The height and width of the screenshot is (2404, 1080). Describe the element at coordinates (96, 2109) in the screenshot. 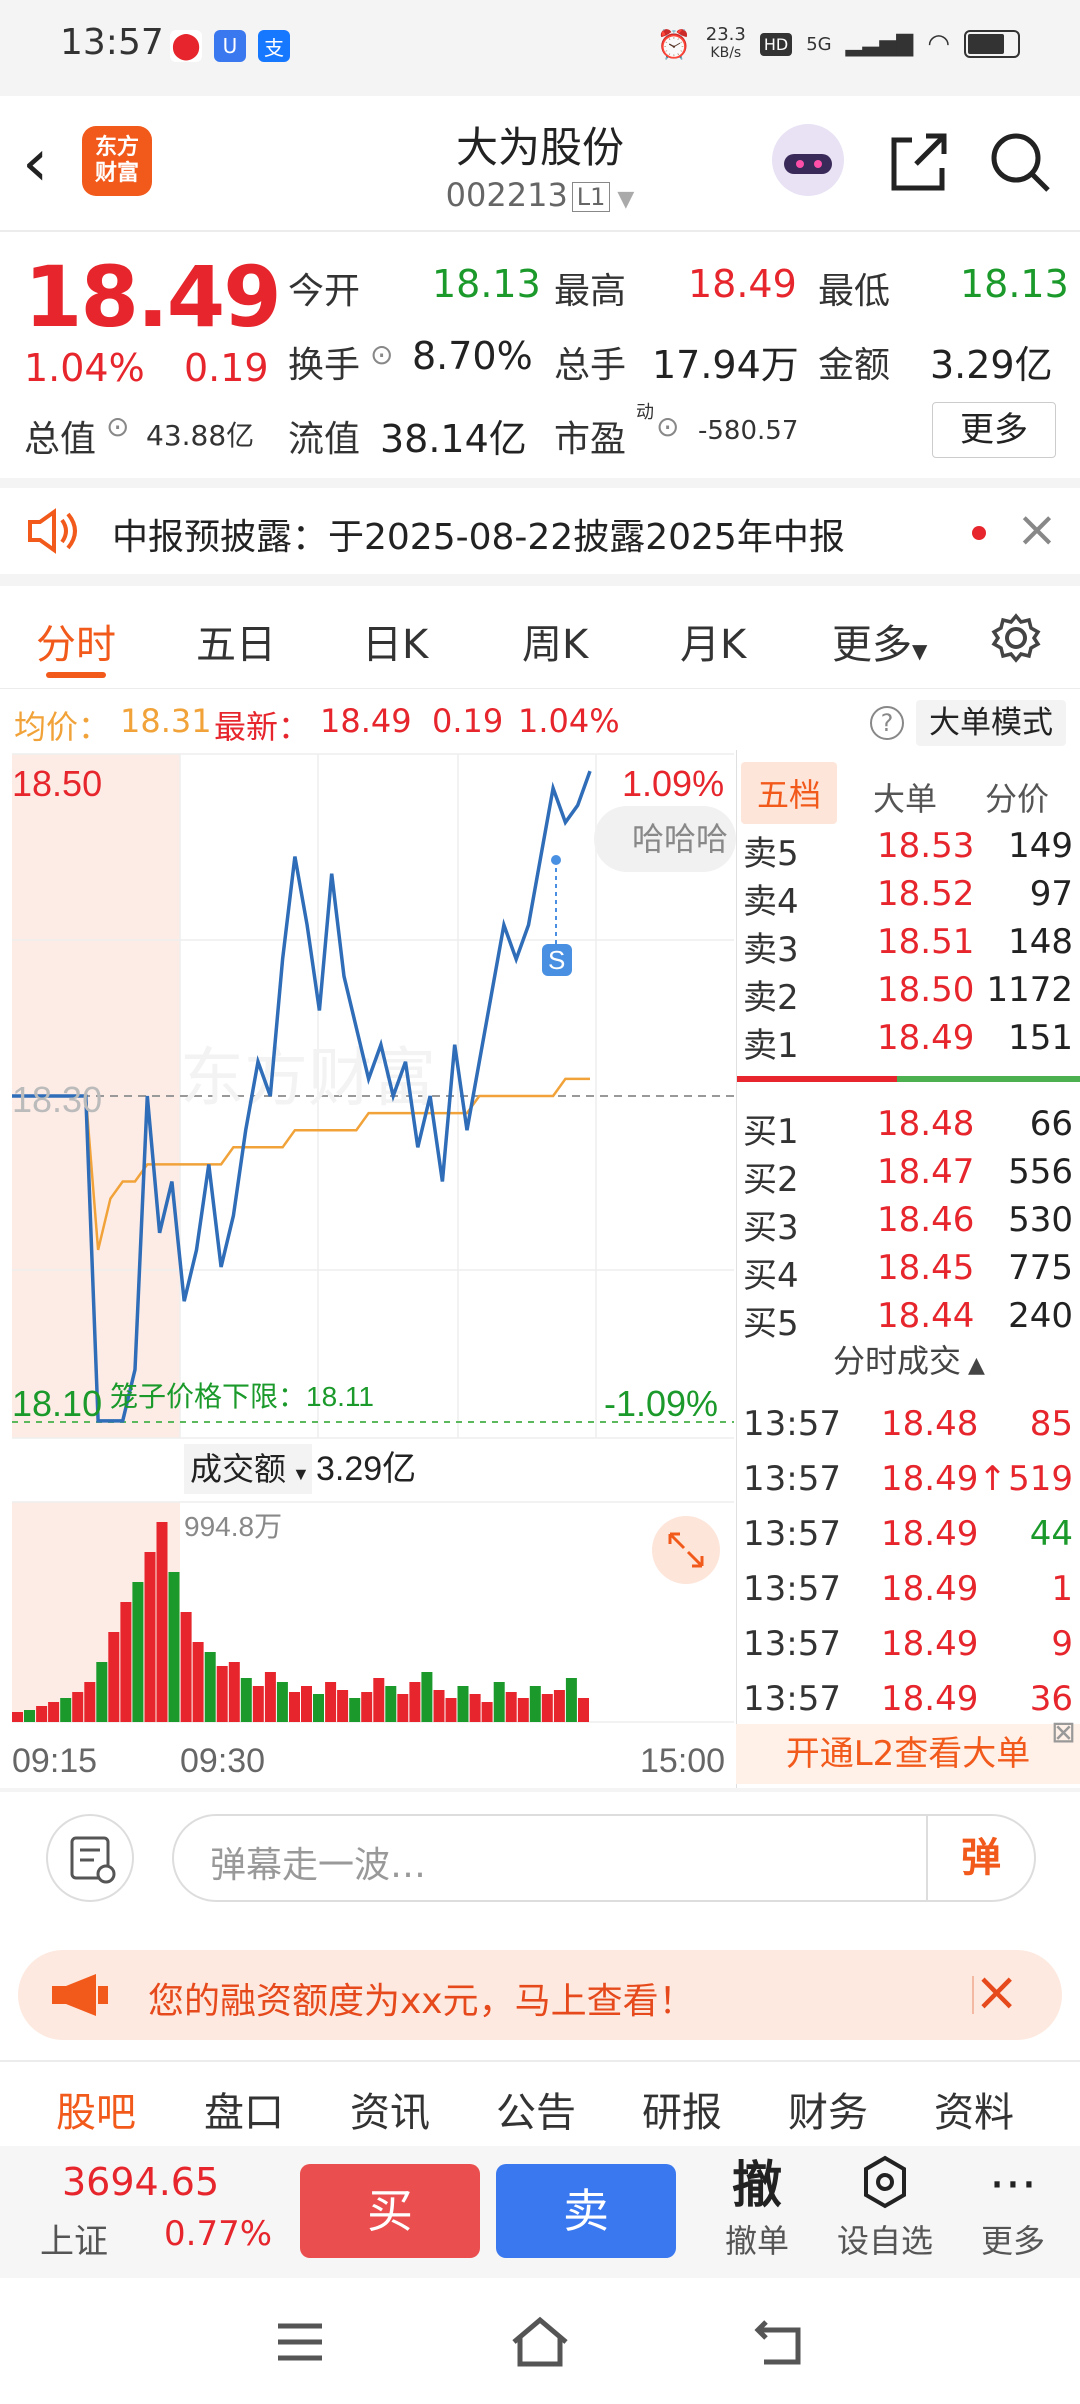

I see `tab-forum: 股吧` at that location.